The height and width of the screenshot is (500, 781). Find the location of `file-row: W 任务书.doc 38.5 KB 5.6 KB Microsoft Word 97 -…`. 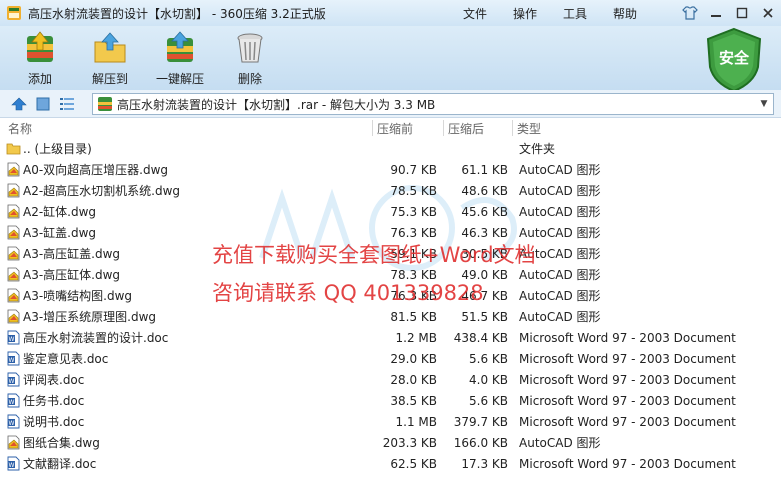

file-row: W 任务书.doc 38.5 KB 5.6 KB Microsoft Word 97 -… is located at coordinates (390, 400).